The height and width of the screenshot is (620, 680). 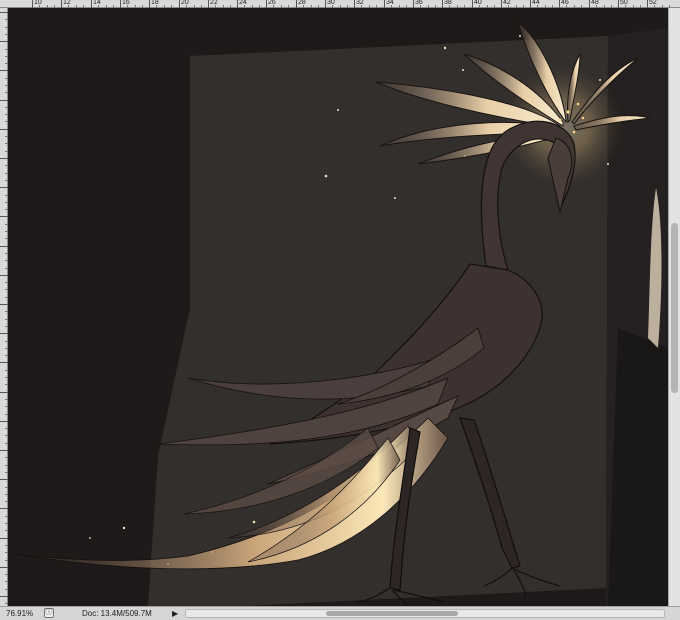 I want to click on ruler-label: 50, so click(x=624, y=3).